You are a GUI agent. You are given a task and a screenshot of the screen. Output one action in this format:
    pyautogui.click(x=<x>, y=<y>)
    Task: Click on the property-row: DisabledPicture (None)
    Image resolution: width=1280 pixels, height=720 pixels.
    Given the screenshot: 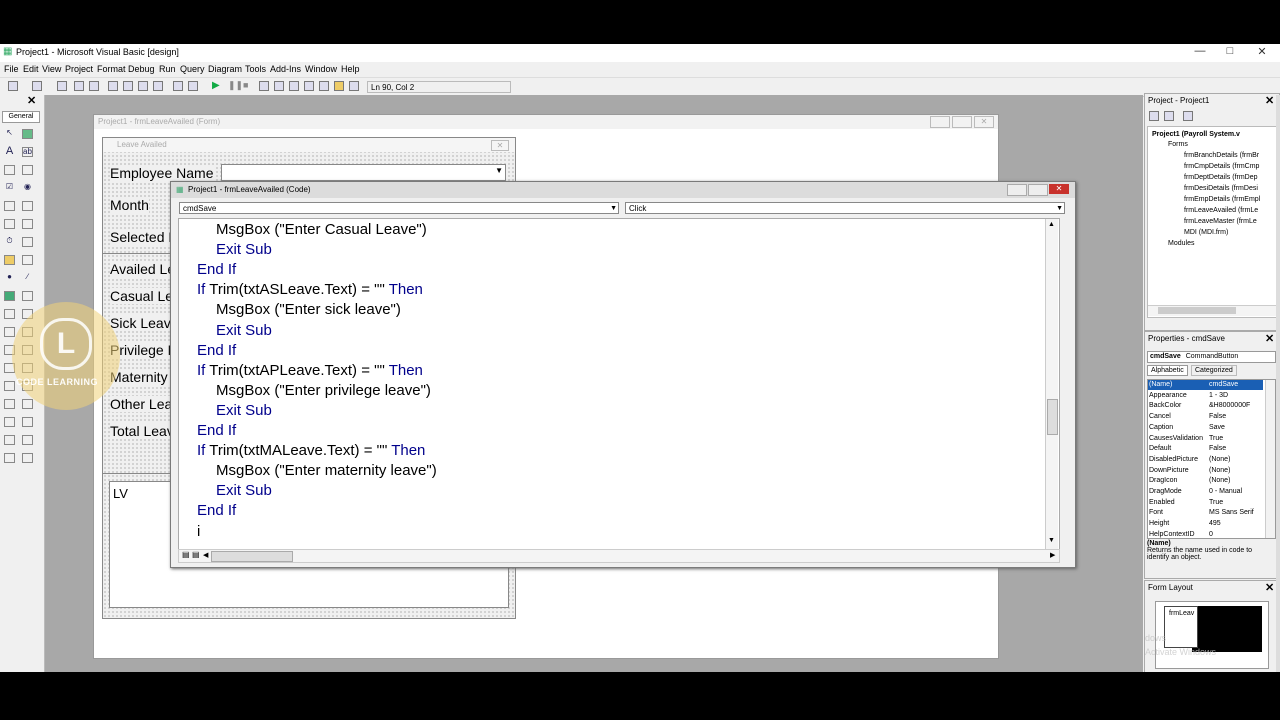 What is the action you would take?
    pyautogui.click(x=1205, y=460)
    